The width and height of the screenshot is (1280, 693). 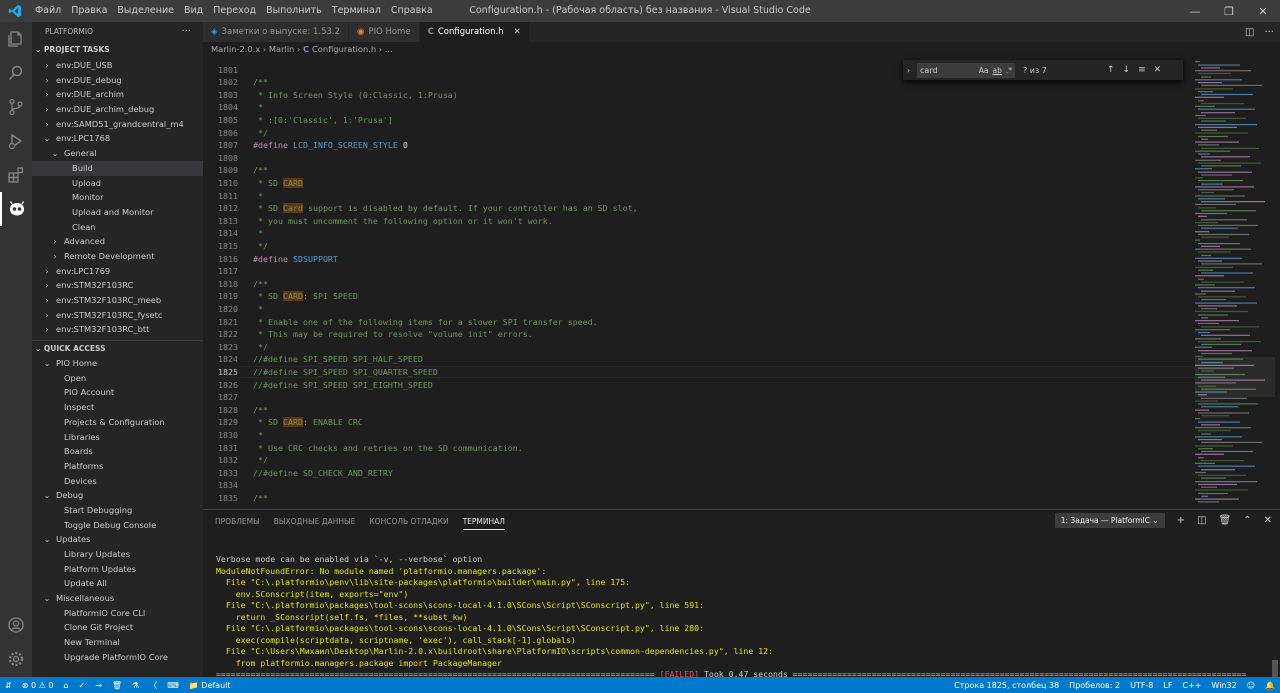 I want to click on tree-item: Upgrade PlatformIO Core, so click(x=117, y=657).